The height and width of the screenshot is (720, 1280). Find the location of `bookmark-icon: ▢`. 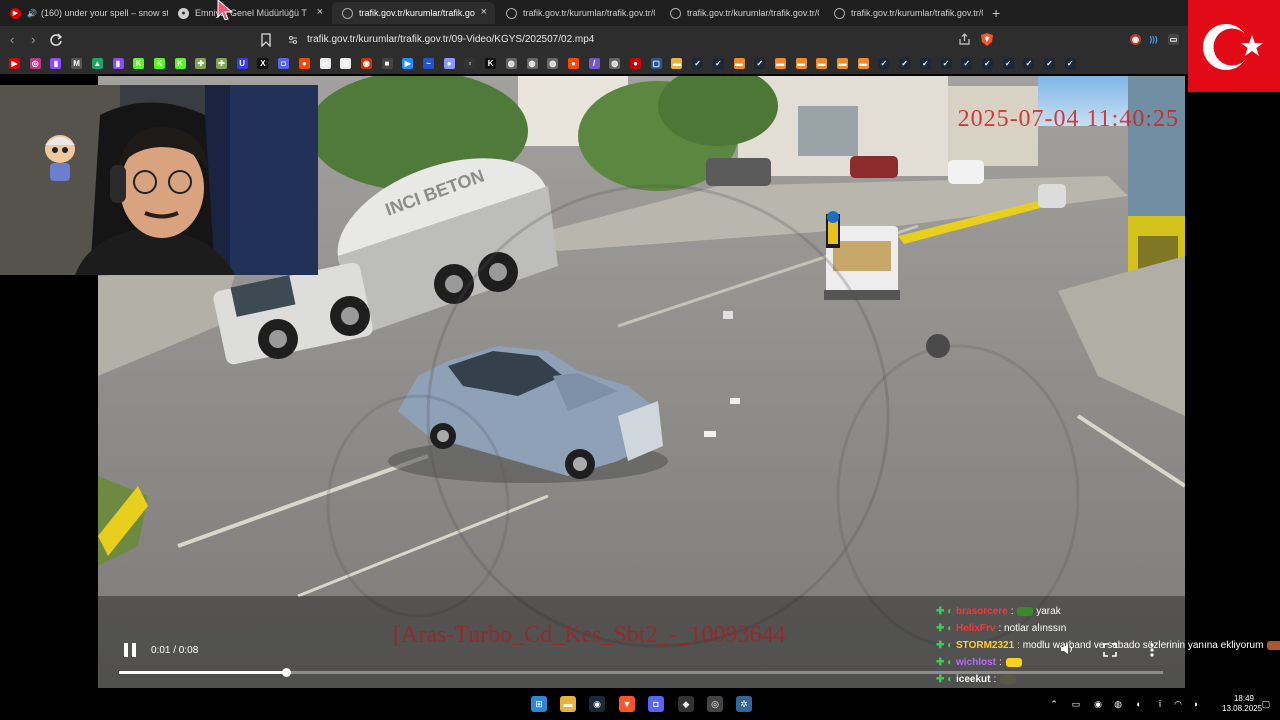

bookmark-icon: ▢ is located at coordinates (656, 63).